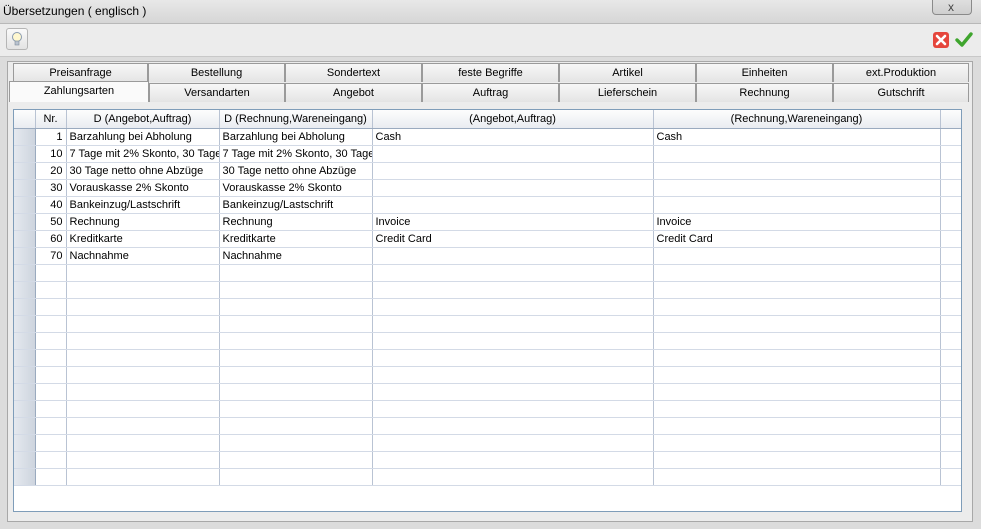  I want to click on table-cell: 60, so click(51, 239).